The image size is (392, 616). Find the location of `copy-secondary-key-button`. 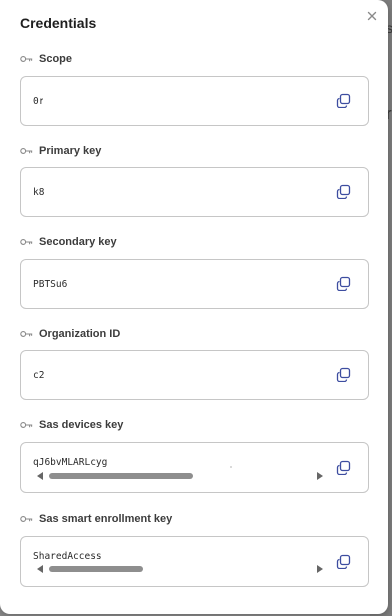

copy-secondary-key-button is located at coordinates (343, 283).